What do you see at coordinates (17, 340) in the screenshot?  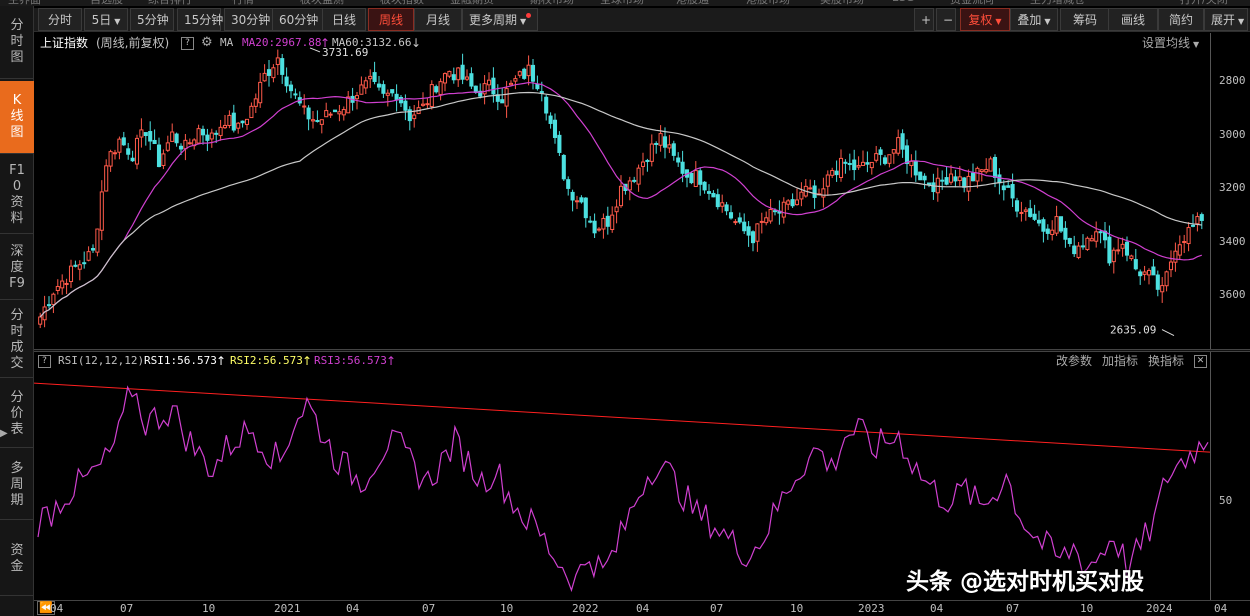 I see `sidebar-item: 分时成交` at bounding box center [17, 340].